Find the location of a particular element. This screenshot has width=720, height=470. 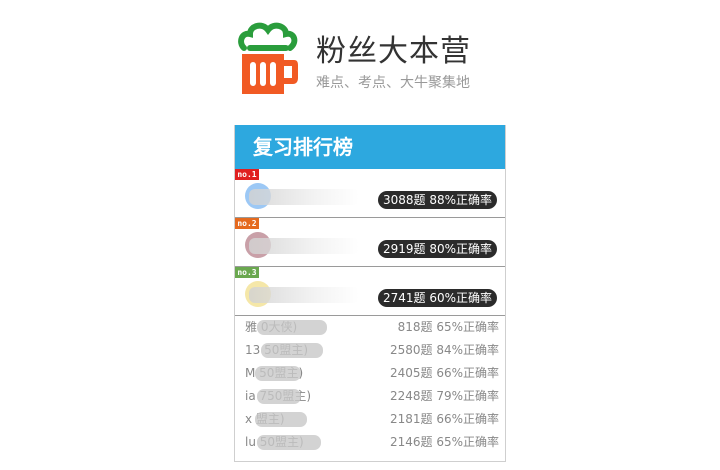

rank-badge-no2: no.2 is located at coordinates (247, 223).